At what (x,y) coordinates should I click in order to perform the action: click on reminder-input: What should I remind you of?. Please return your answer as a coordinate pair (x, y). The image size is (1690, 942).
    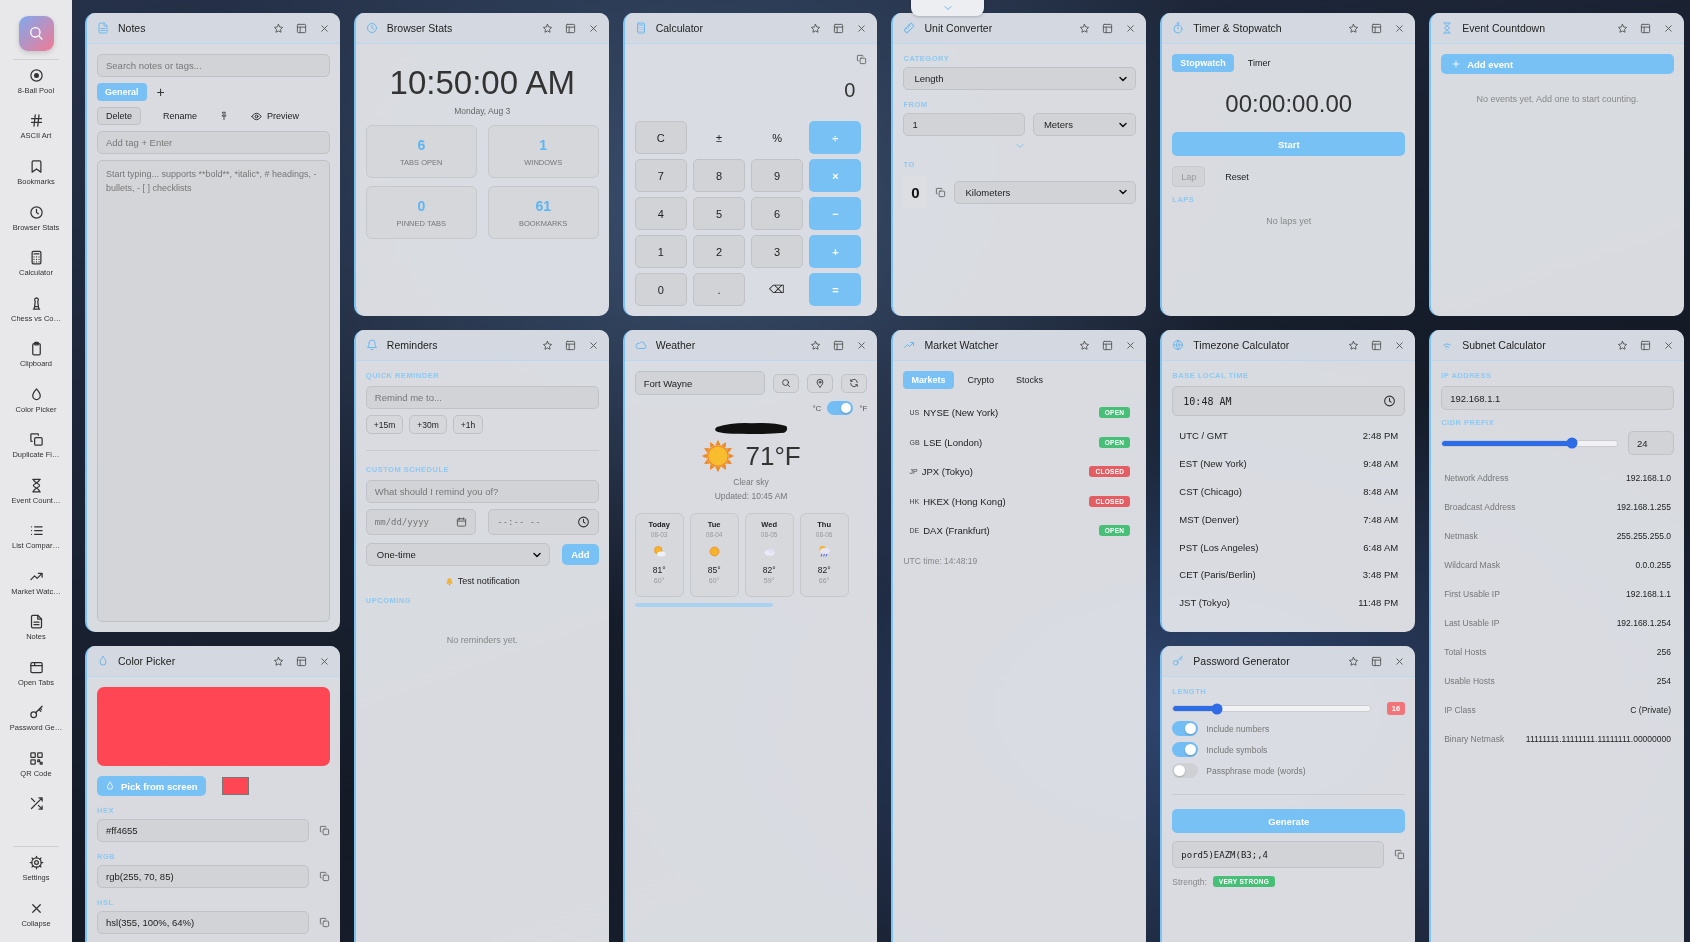
    Looking at the image, I should click on (482, 491).